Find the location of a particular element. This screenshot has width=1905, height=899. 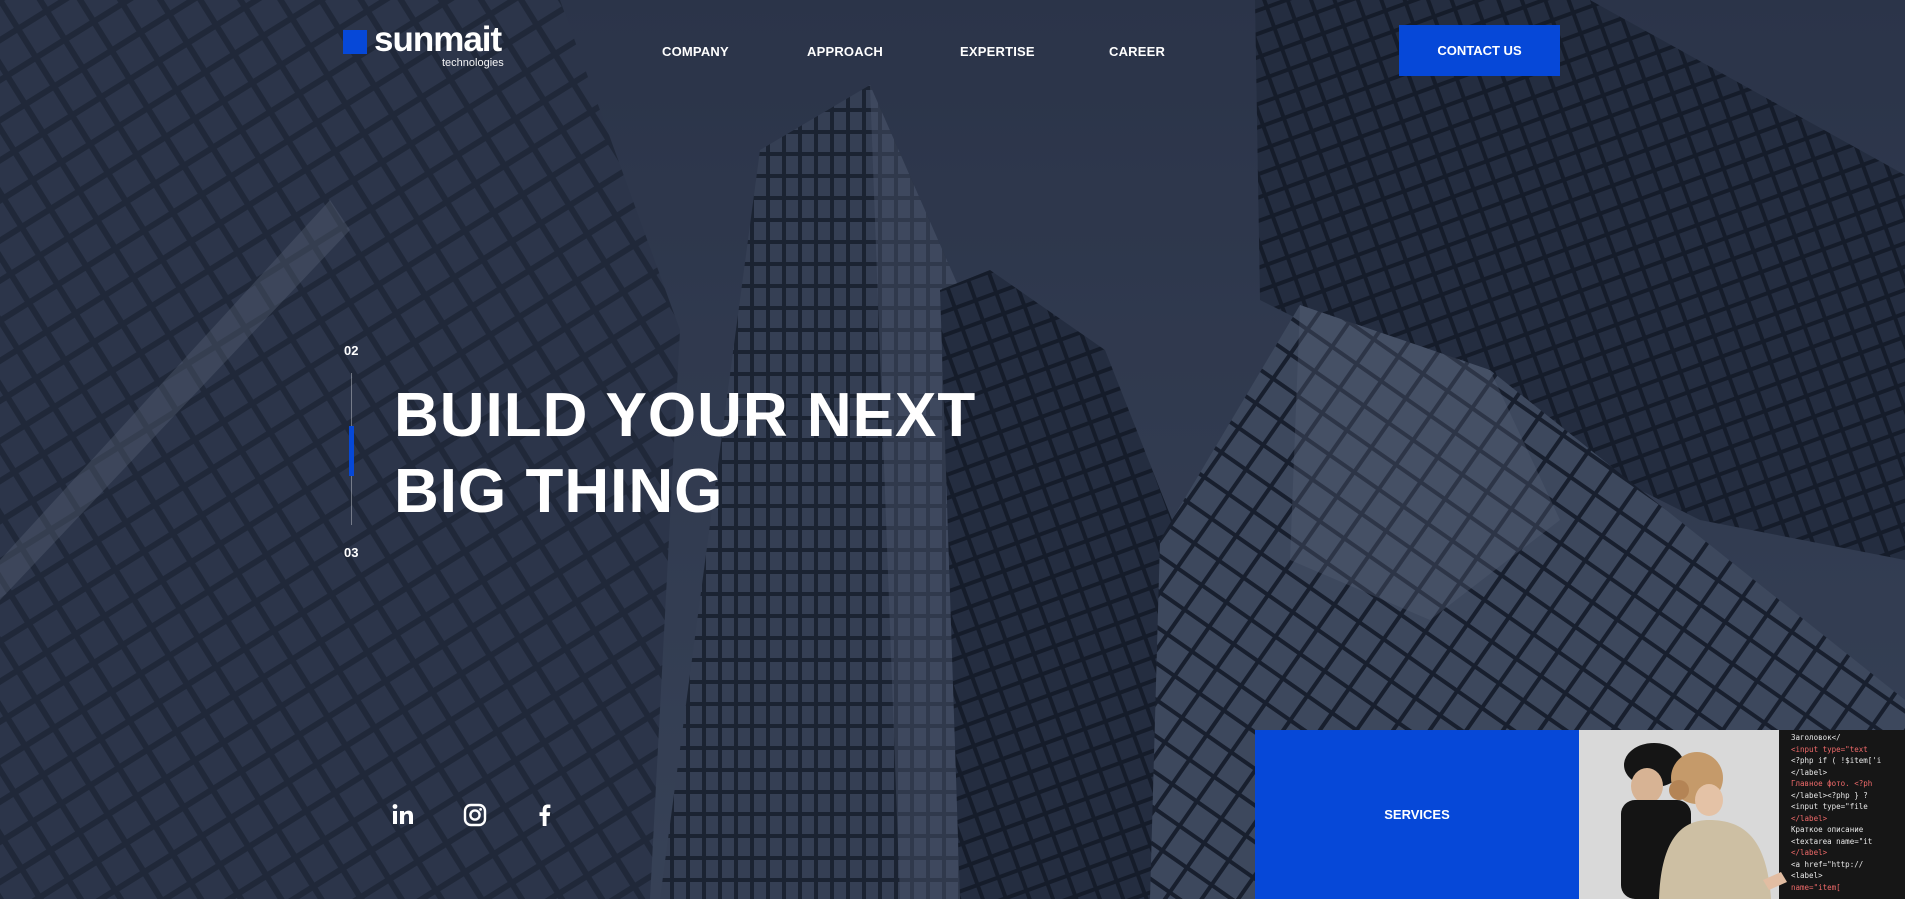

facebook-icon is located at coordinates (545, 815).